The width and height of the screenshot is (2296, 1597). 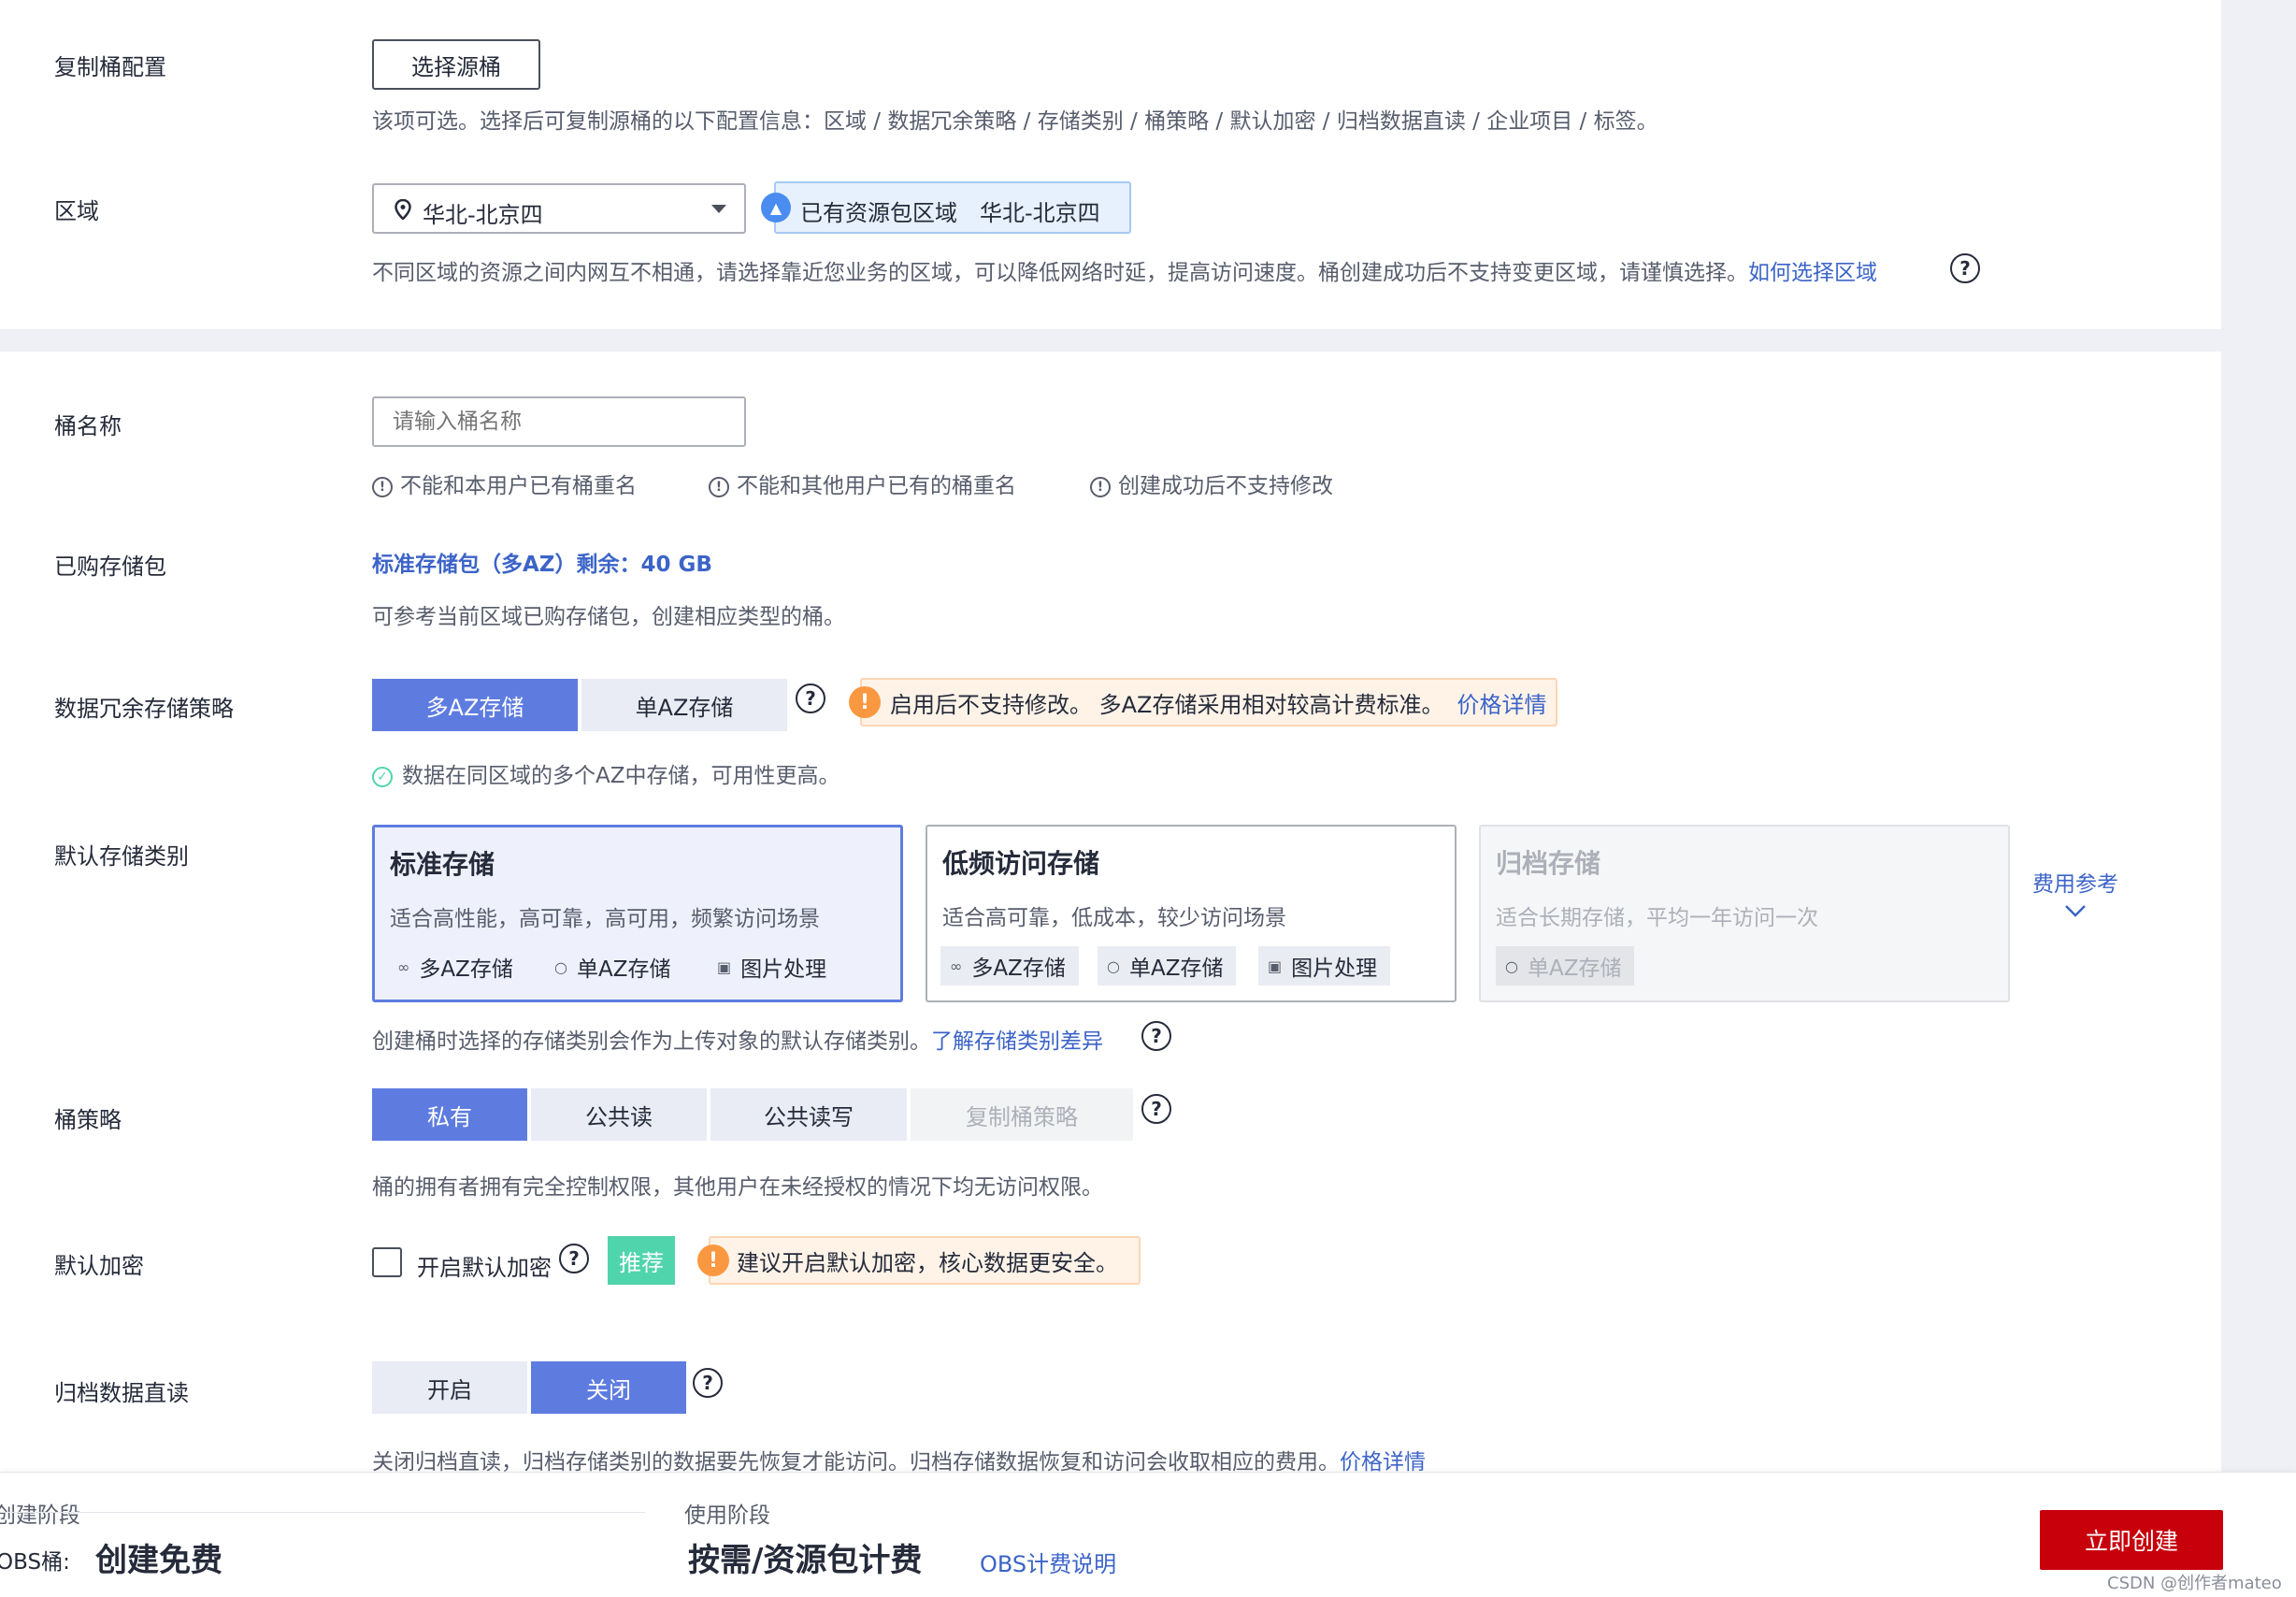 I want to click on region-label: 区域, so click(x=76, y=211).